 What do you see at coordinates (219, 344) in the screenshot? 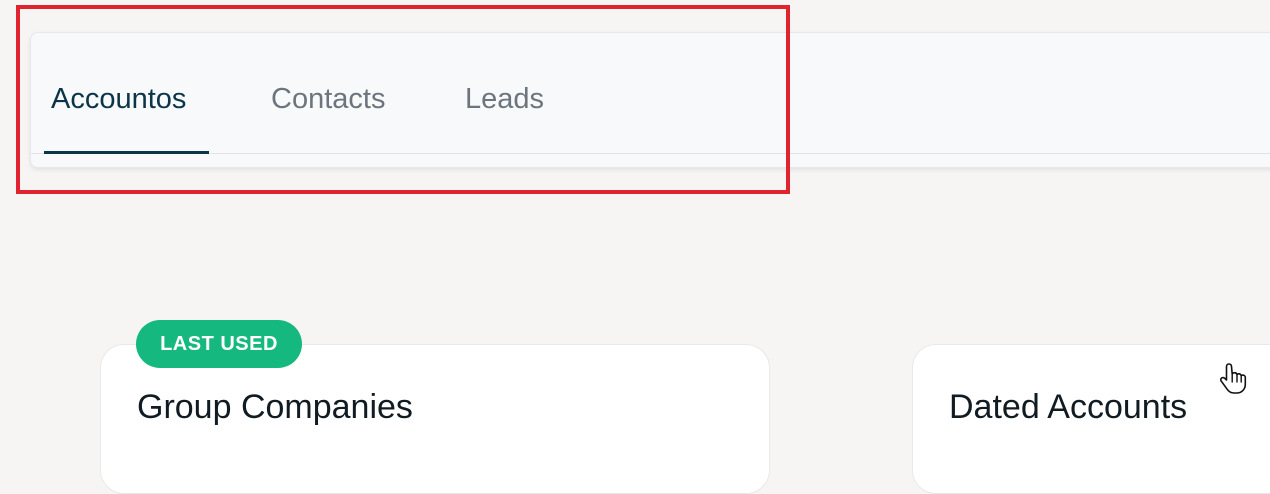
I see `last-used-badge: LAST USED` at bounding box center [219, 344].